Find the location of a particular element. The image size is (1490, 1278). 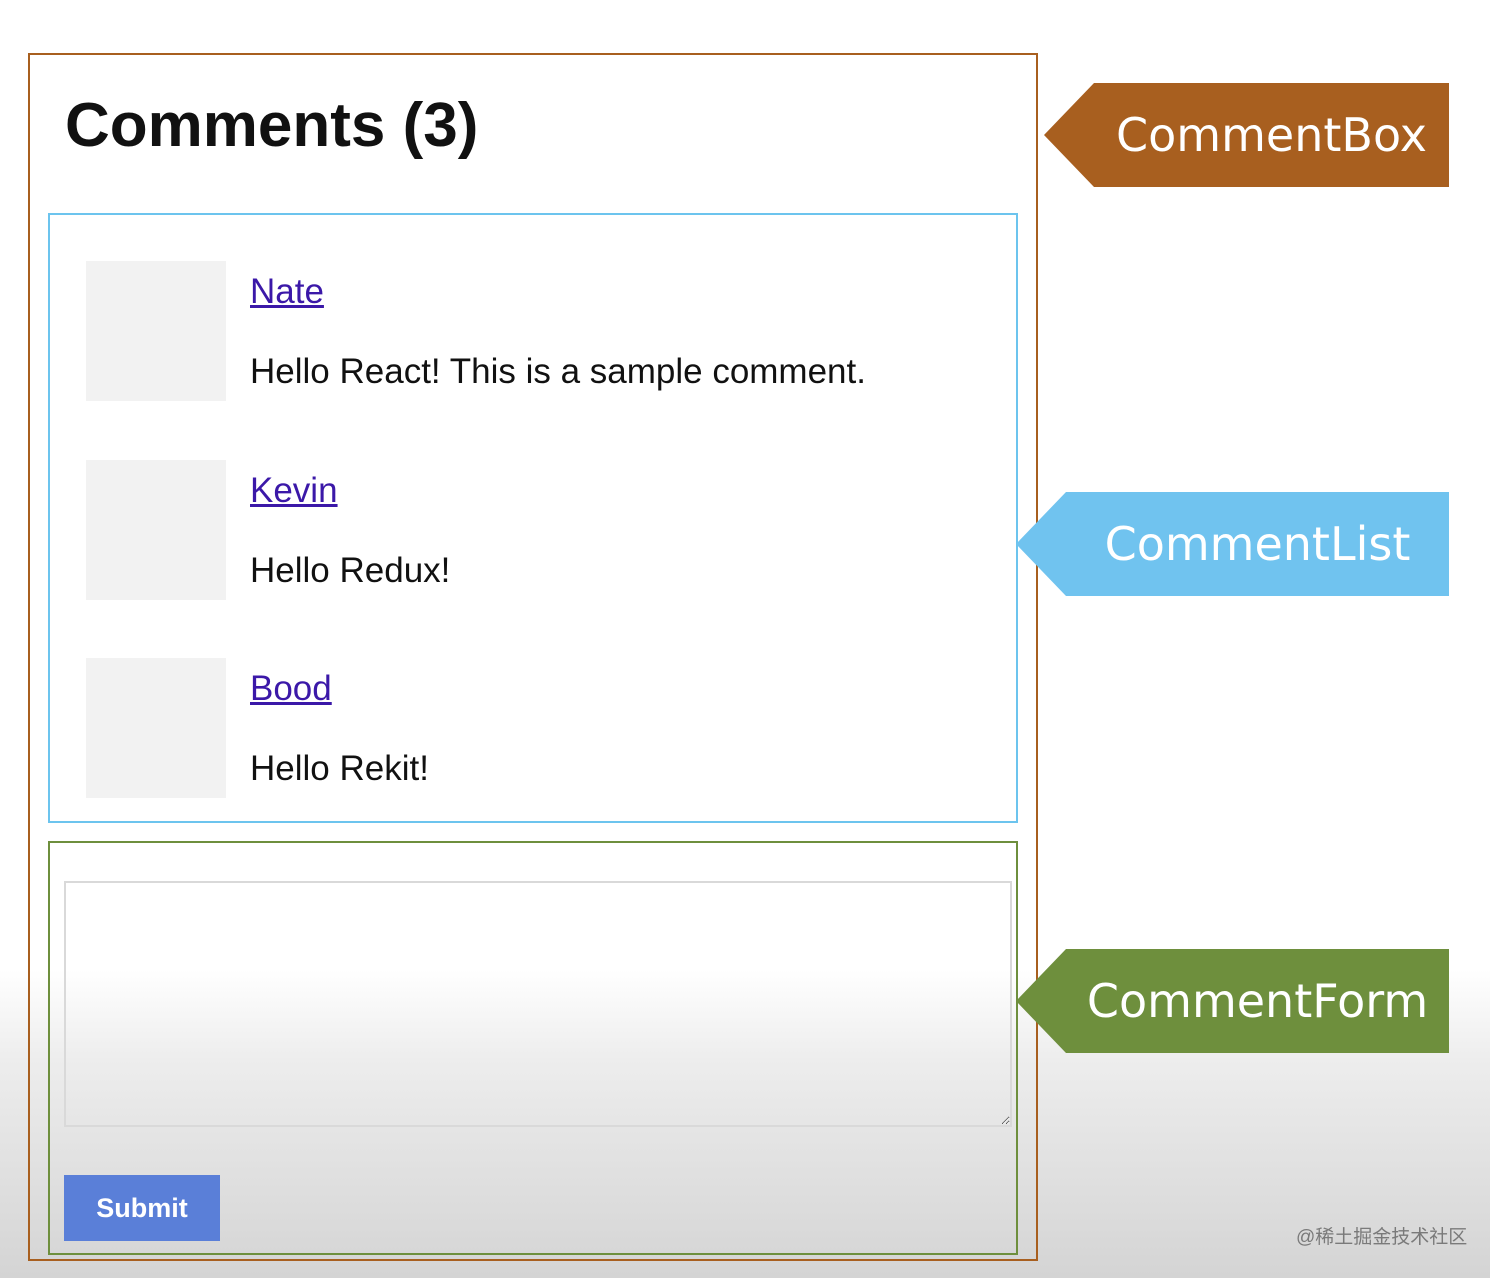

submit-button: Submit is located at coordinates (142, 1208).